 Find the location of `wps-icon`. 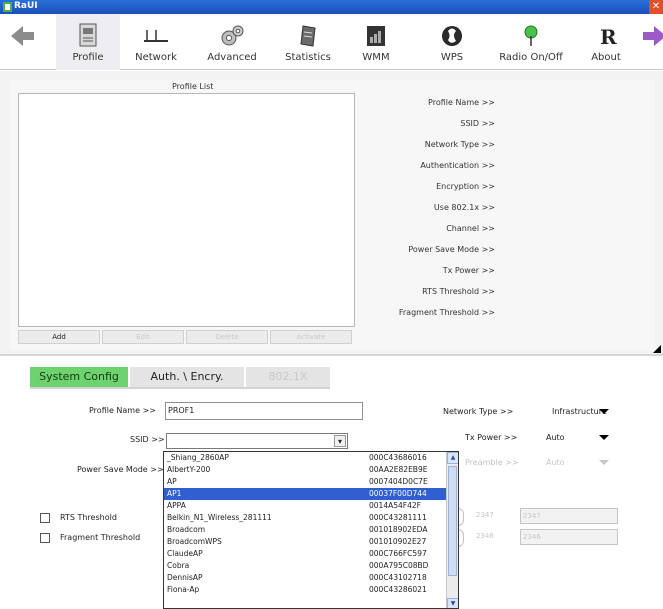

wps-icon is located at coordinates (452, 36).